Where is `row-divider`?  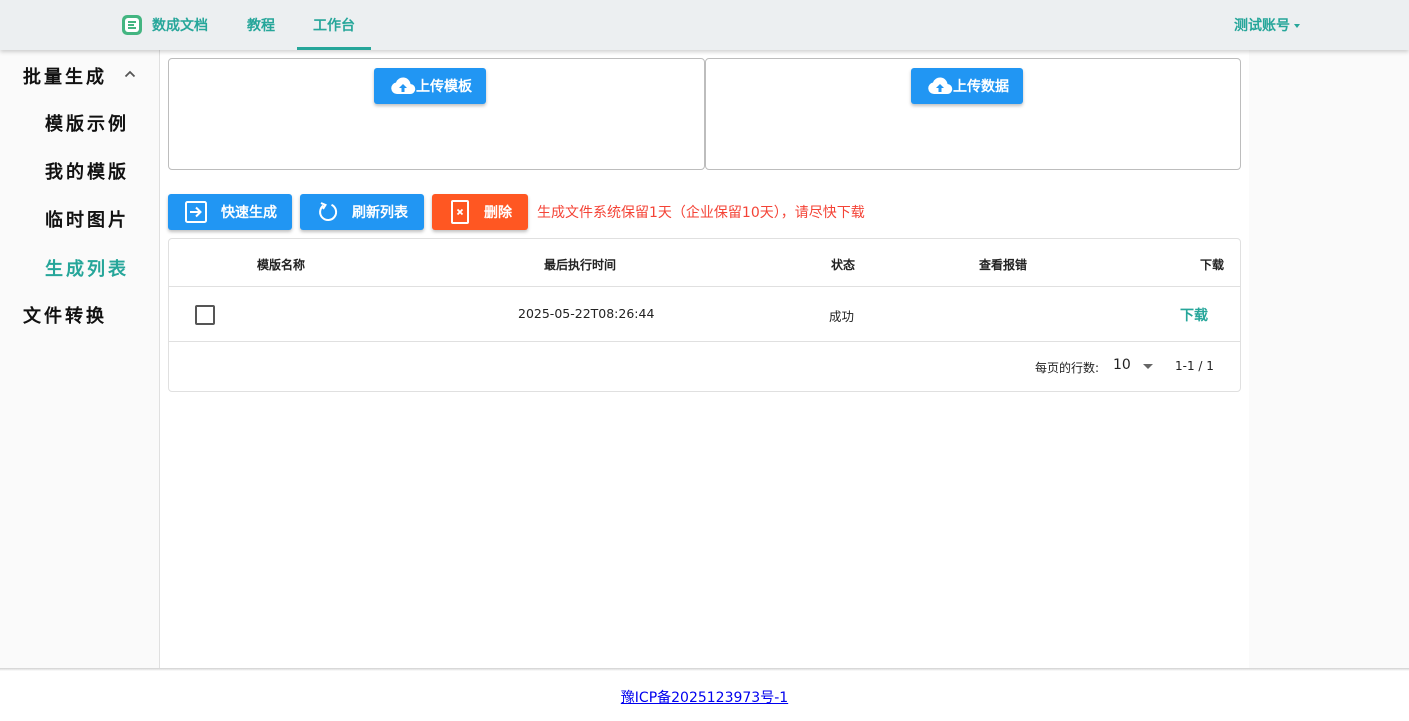
row-divider is located at coordinates (704, 341).